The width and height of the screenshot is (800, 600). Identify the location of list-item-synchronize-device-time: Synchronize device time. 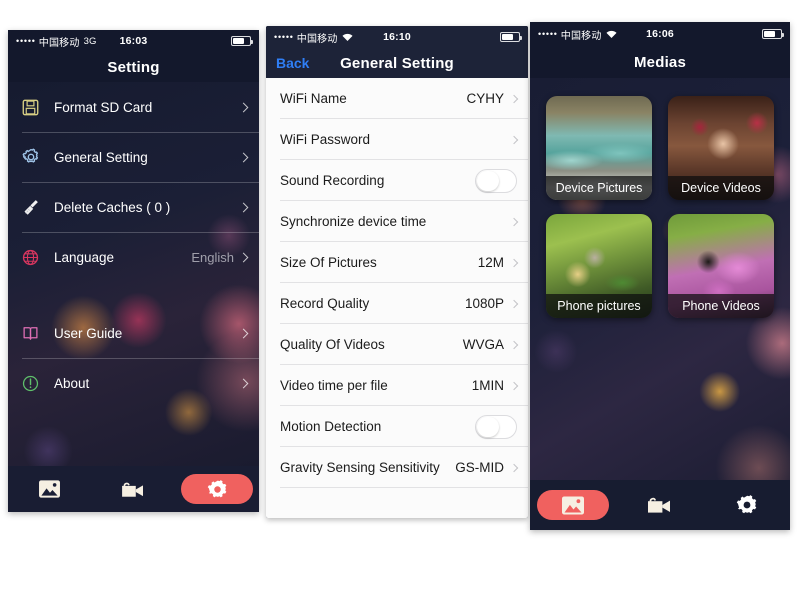
(397, 221).